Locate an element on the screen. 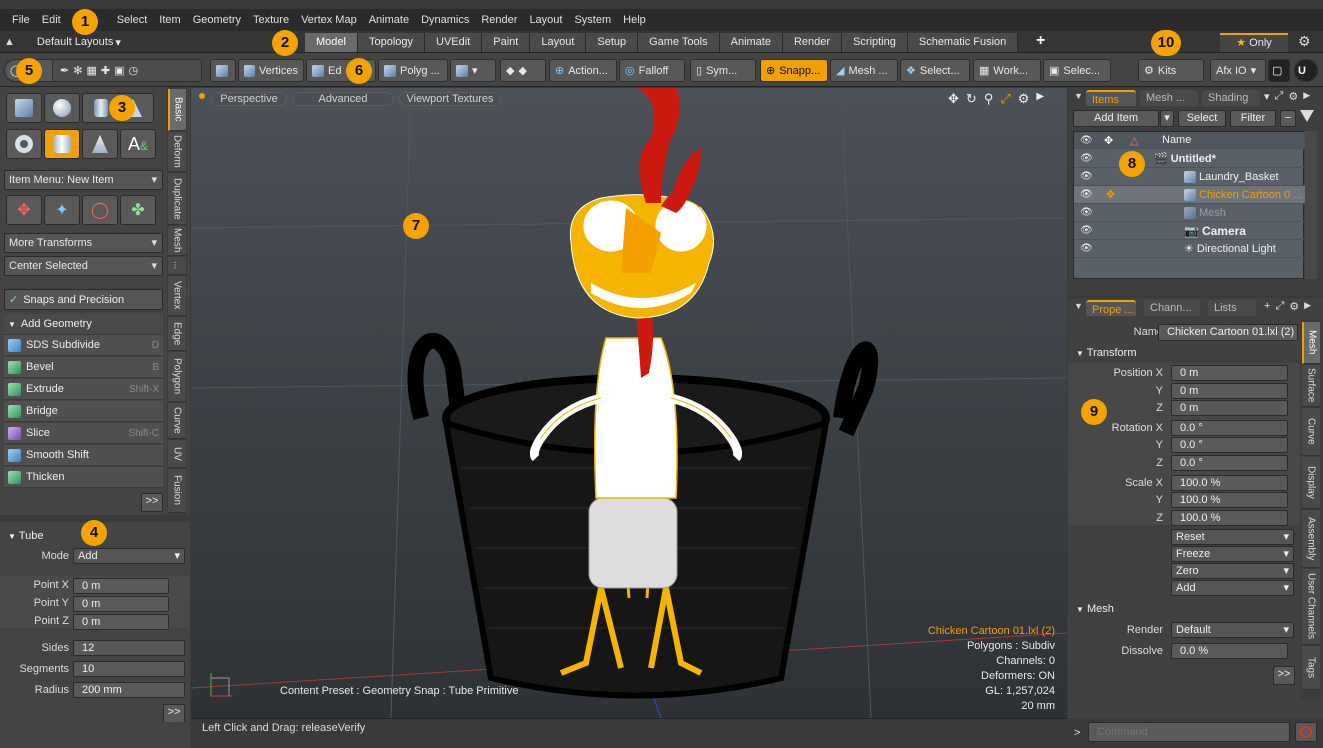 The image size is (1323, 748). filter-button: Filter is located at coordinates (1253, 118).